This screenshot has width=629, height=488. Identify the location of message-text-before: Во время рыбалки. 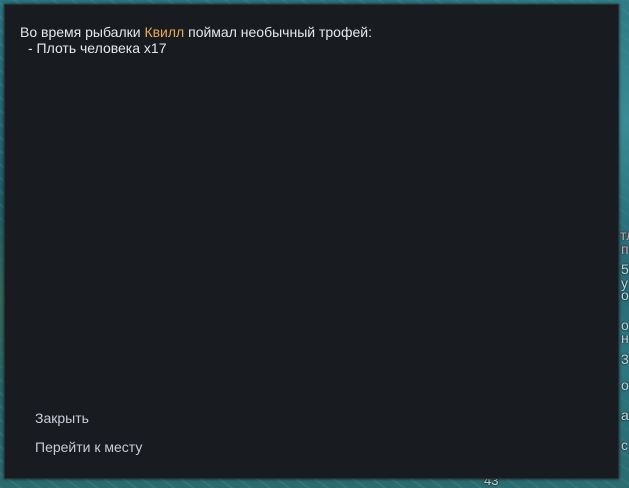
(82, 32).